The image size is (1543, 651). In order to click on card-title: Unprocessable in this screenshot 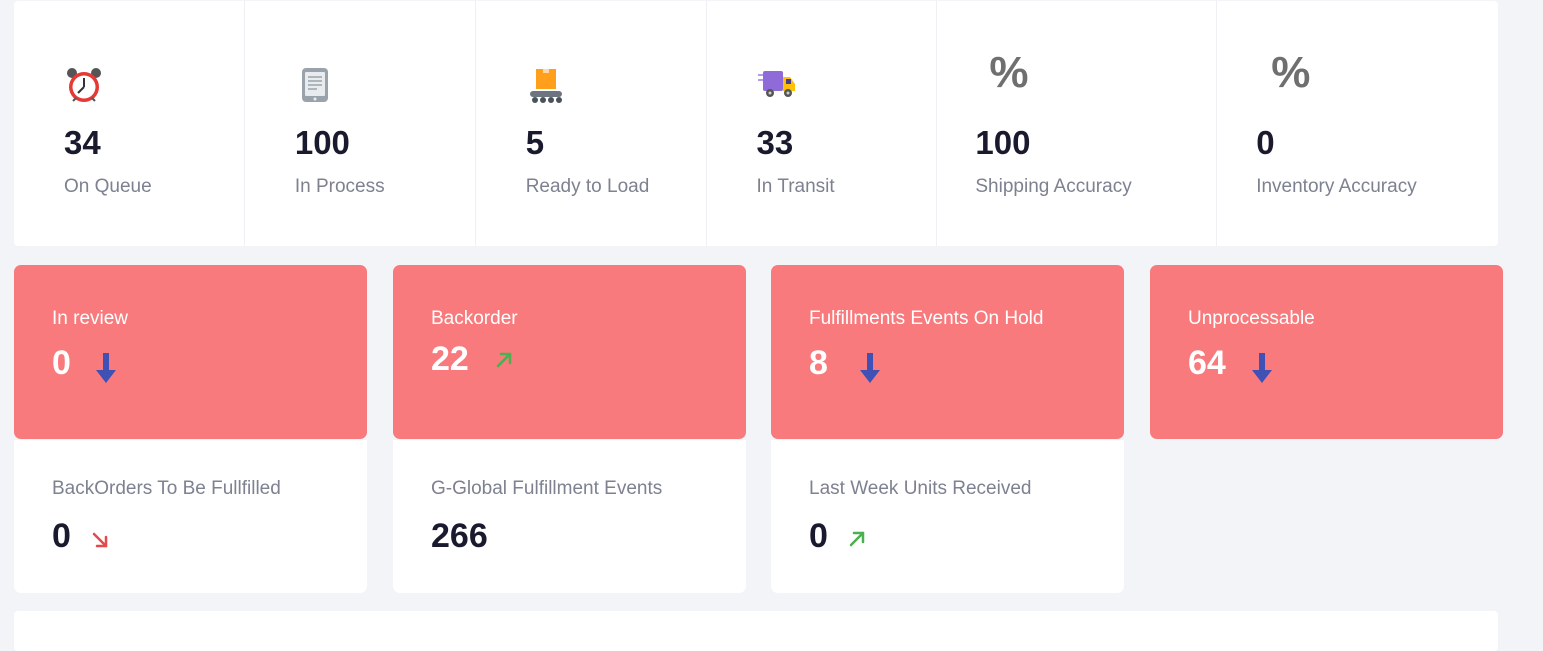, I will do `click(1251, 318)`.